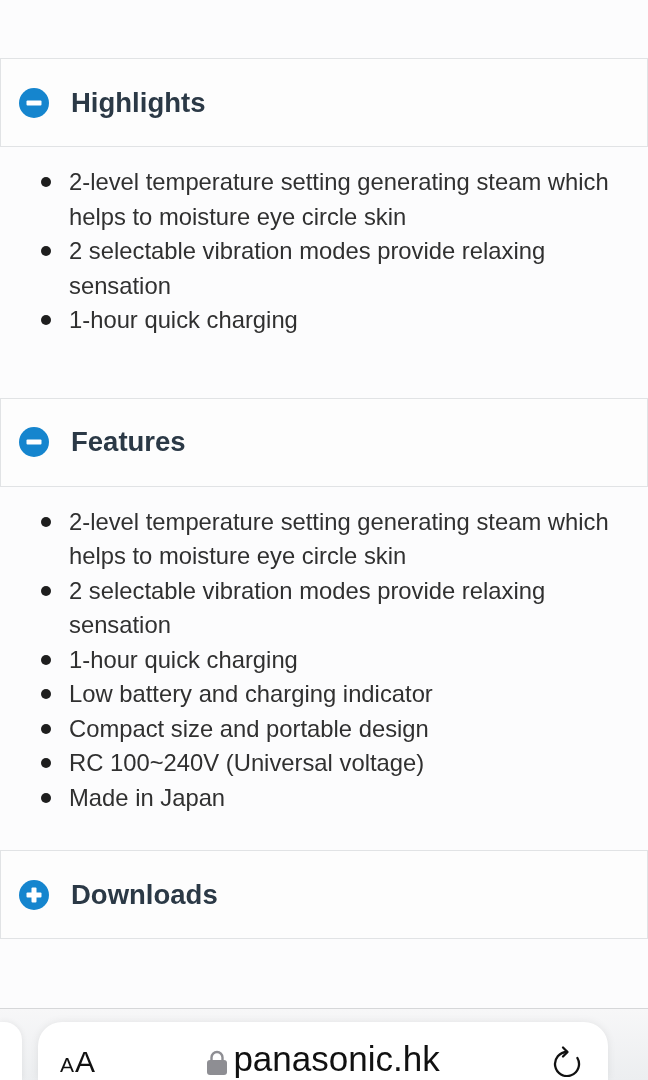  I want to click on list-item-text: Low battery and charging indicator, so click(251, 694).